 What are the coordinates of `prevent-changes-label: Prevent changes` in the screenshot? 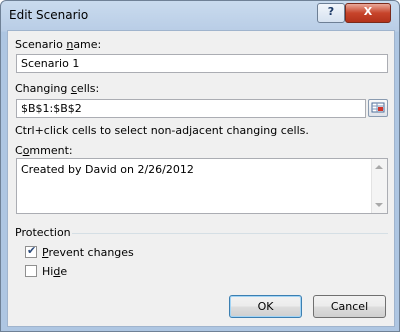 It's located at (88, 252).